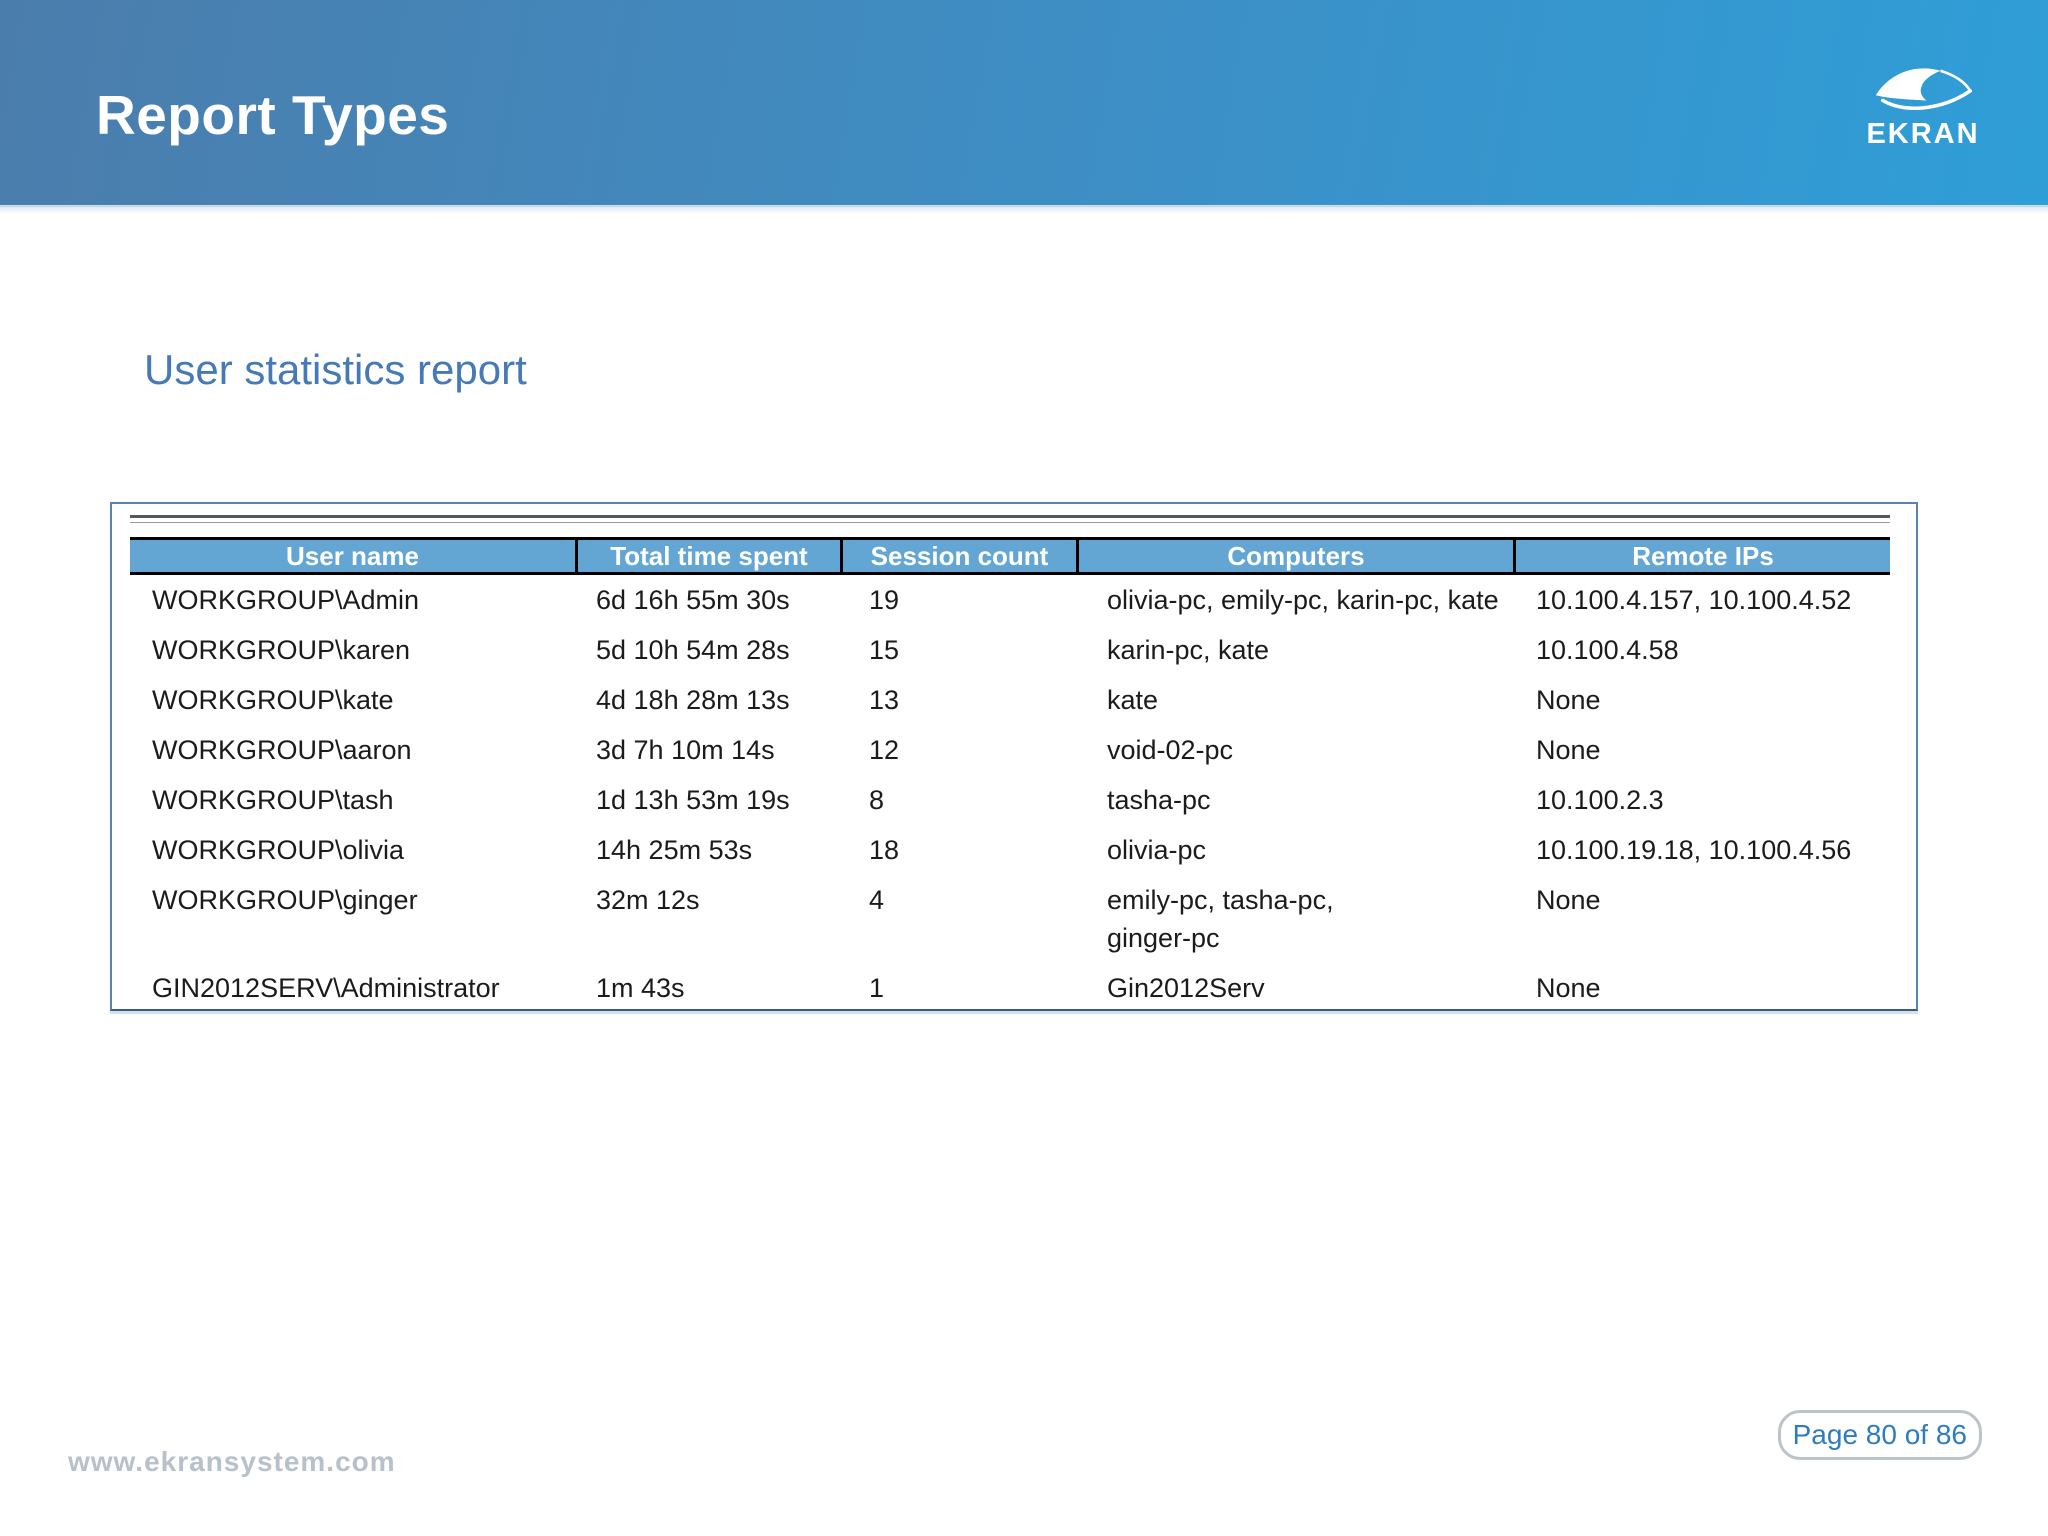 This screenshot has width=2048, height=1536. I want to click on footer-website: www.ekransystem.com, so click(232, 1461).